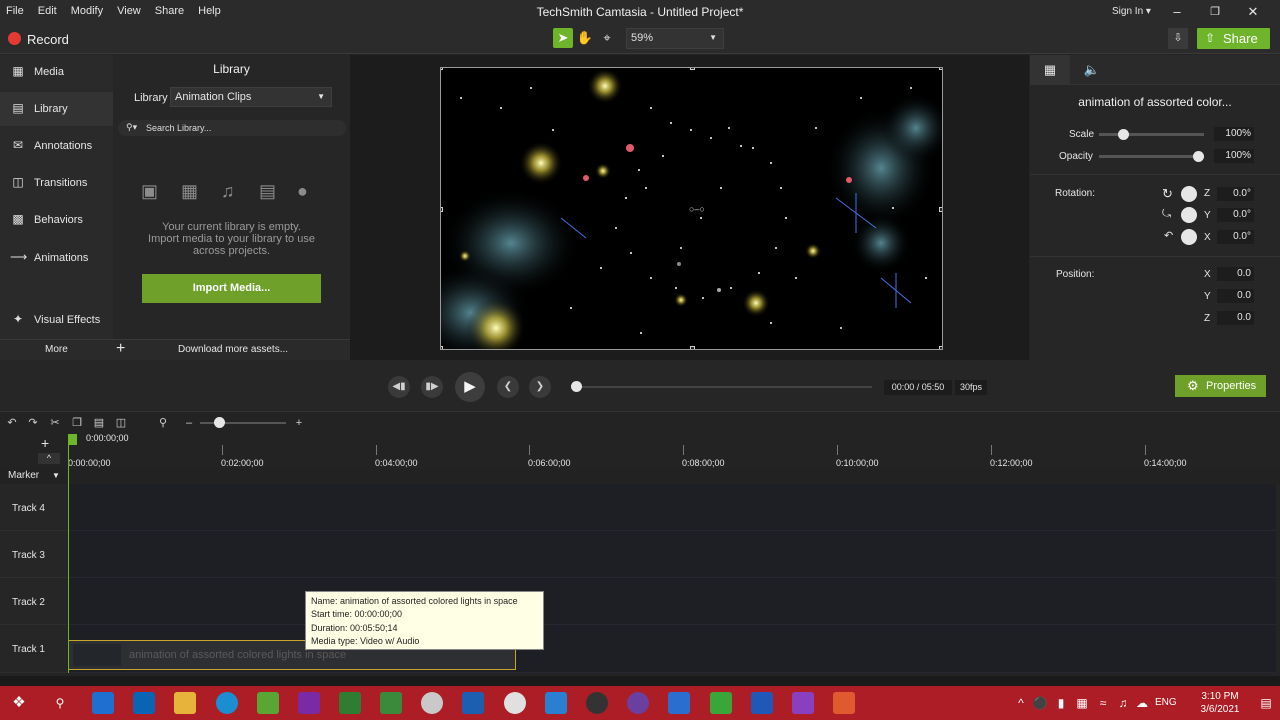 This screenshot has width=1280, height=720. Describe the element at coordinates (399, 387) in the screenshot. I see `step-back-icon: ◀▮` at that location.